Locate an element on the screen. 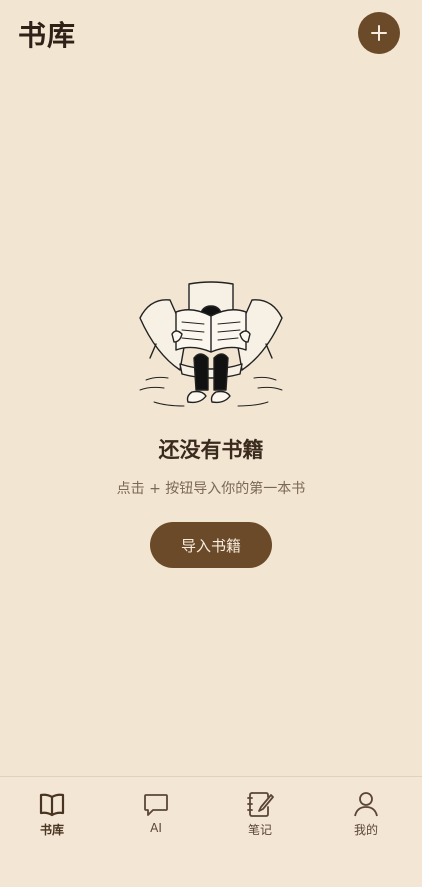  empty-title: 还没有书籍 is located at coordinates (211, 450).